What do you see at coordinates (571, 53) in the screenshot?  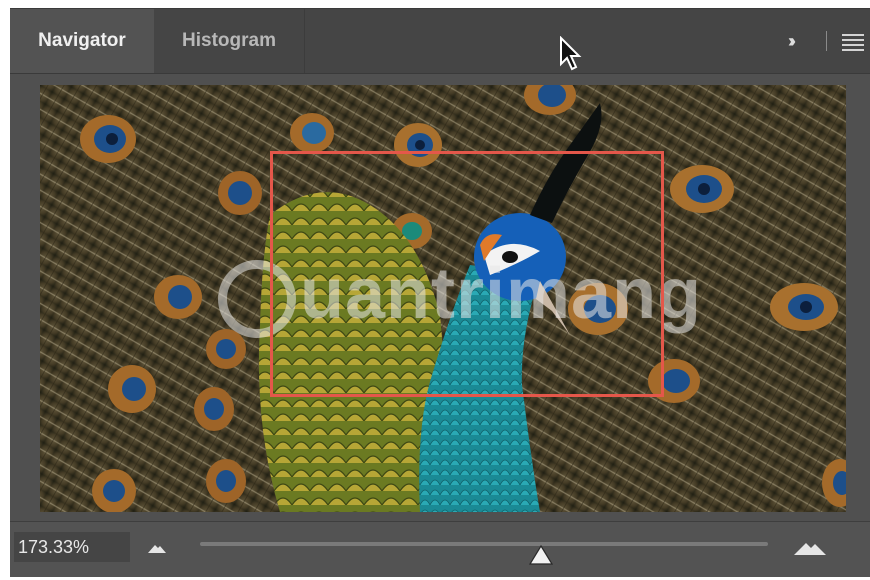 I see `mouse-pointer-icon` at bounding box center [571, 53].